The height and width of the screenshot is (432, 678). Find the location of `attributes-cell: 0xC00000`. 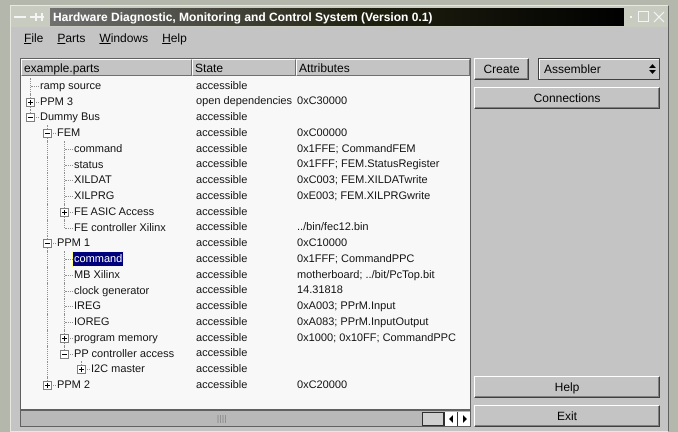

attributes-cell: 0xC00000 is located at coordinates (322, 132).